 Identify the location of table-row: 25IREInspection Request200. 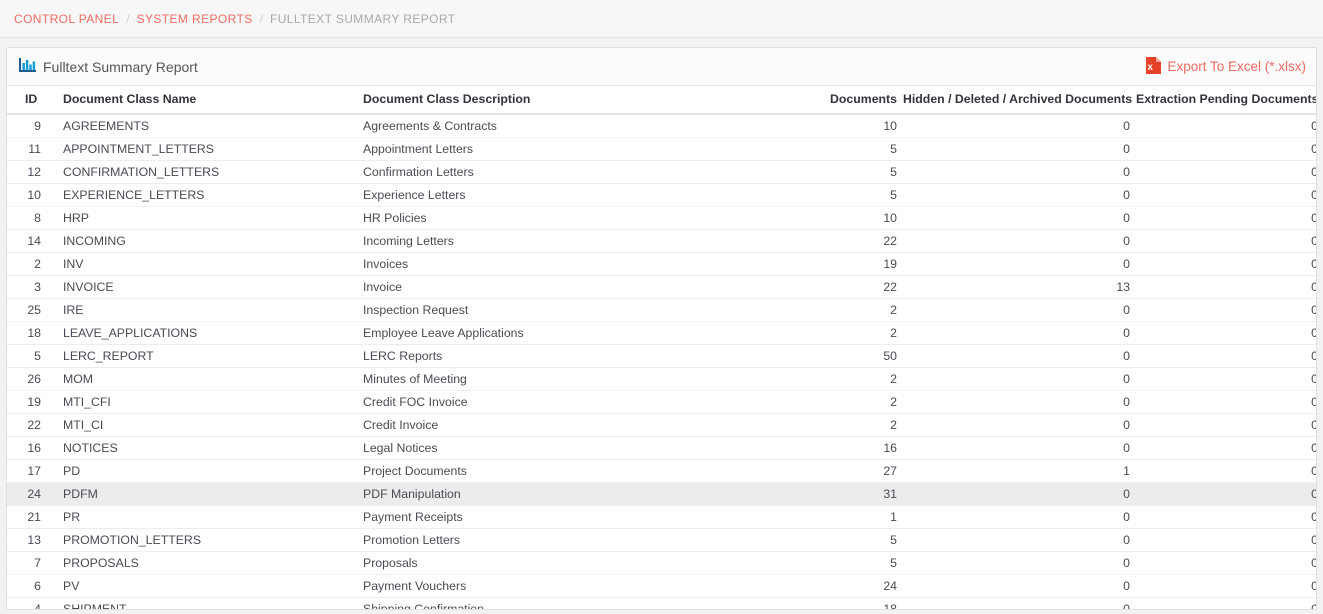
(661, 310).